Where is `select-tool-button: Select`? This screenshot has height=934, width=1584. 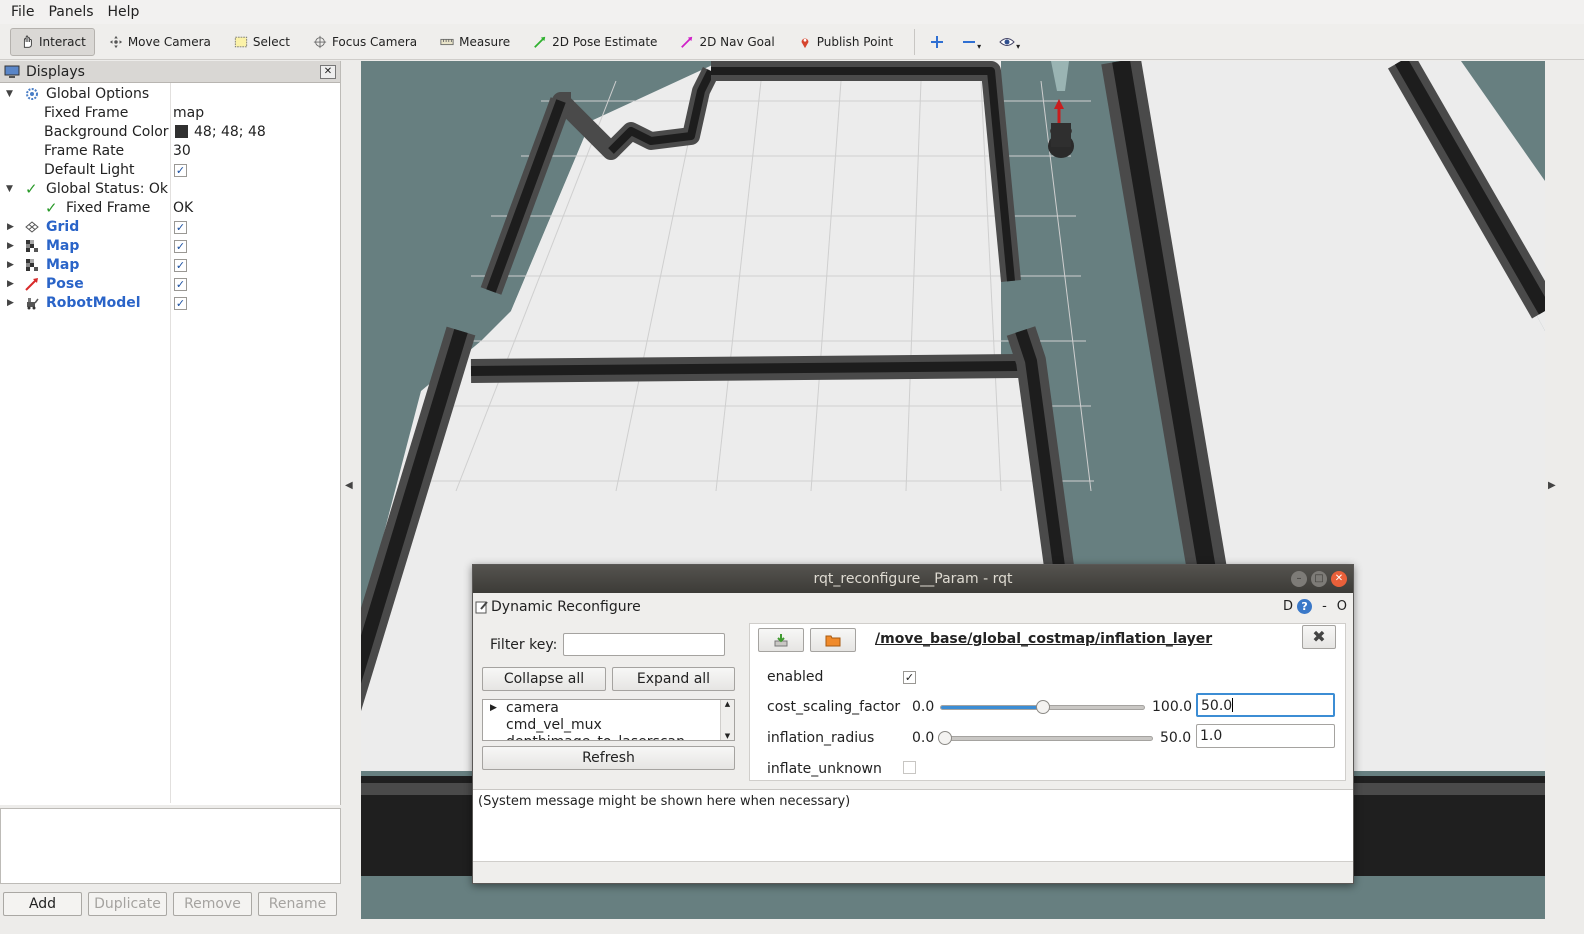 select-tool-button: Select is located at coordinates (261, 42).